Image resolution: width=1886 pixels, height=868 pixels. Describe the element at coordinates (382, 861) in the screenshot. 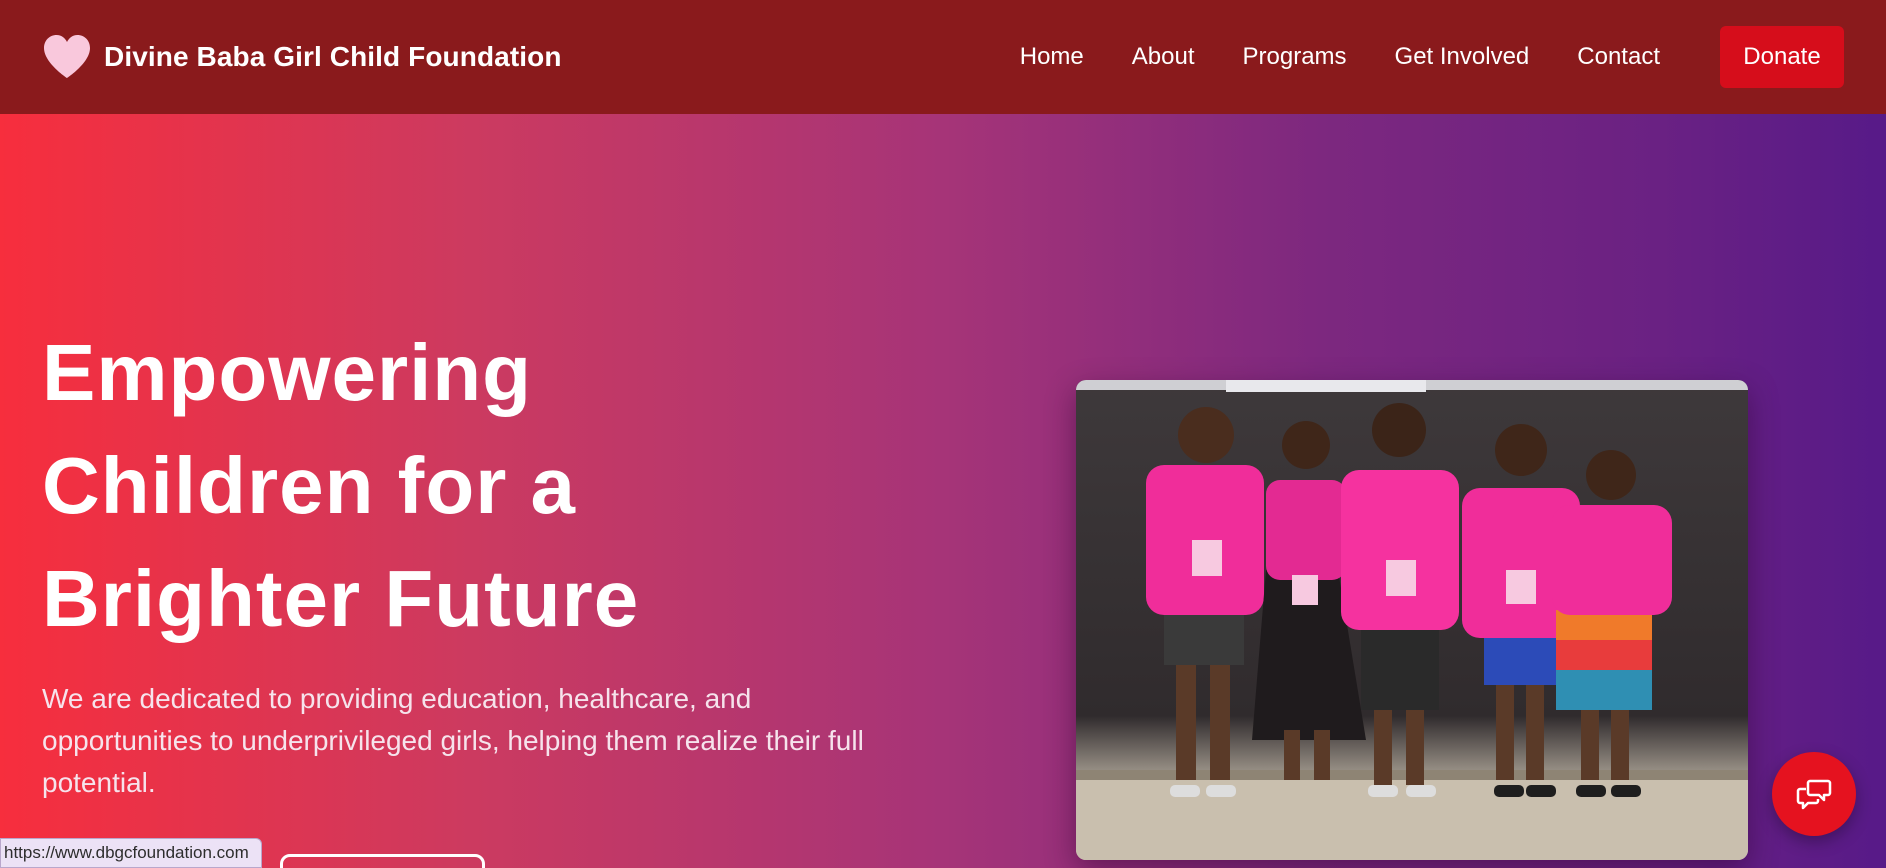

I see `hero-cta-button` at that location.